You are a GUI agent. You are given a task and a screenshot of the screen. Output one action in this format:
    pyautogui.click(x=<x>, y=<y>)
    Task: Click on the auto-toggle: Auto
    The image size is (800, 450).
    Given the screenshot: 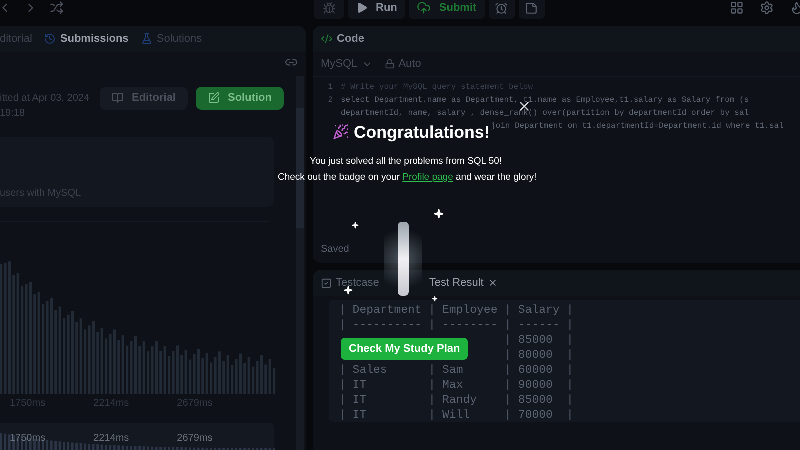 What is the action you would take?
    pyautogui.click(x=403, y=64)
    